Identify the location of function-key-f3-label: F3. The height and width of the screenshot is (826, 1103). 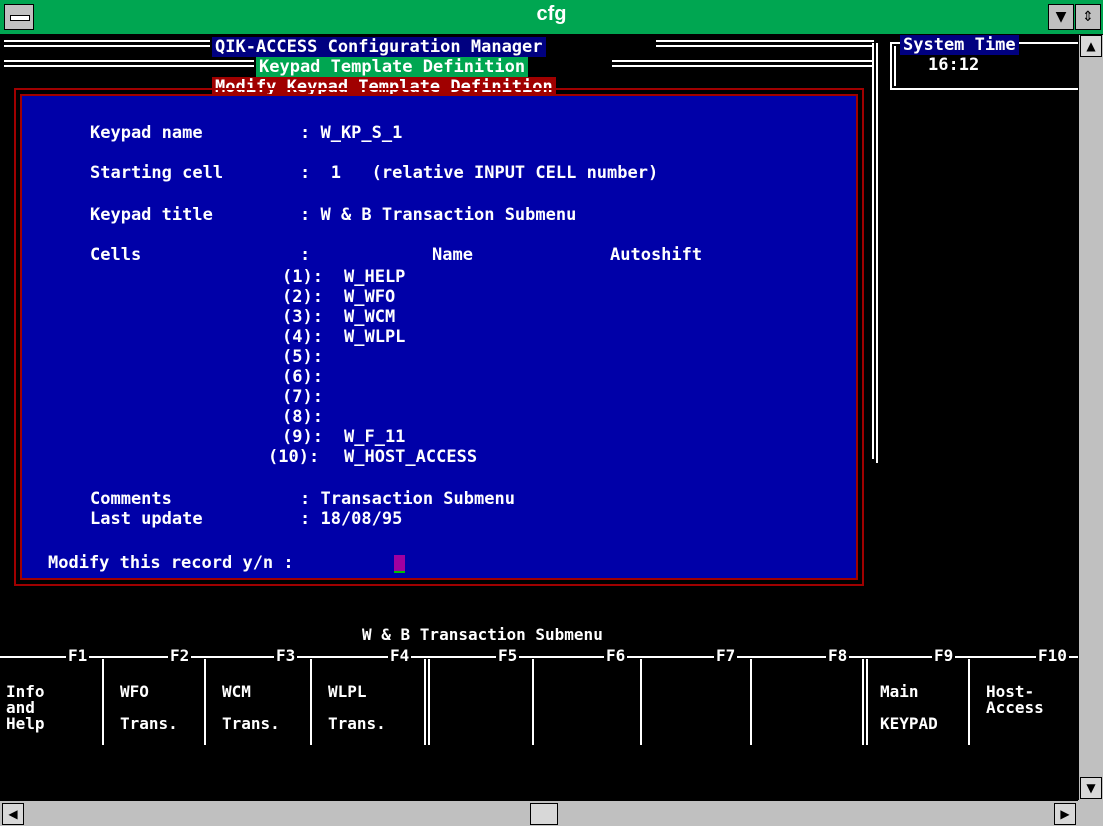
(286, 655).